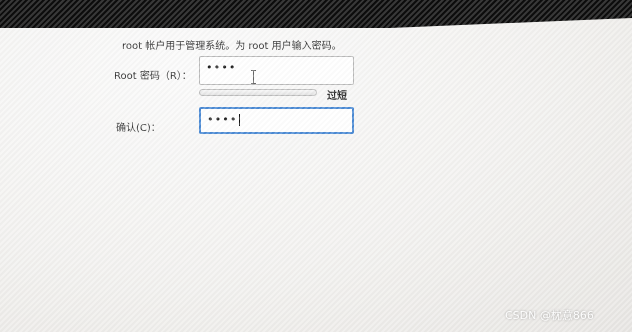  I want to click on confirm-password-value: ••••, so click(222, 119).